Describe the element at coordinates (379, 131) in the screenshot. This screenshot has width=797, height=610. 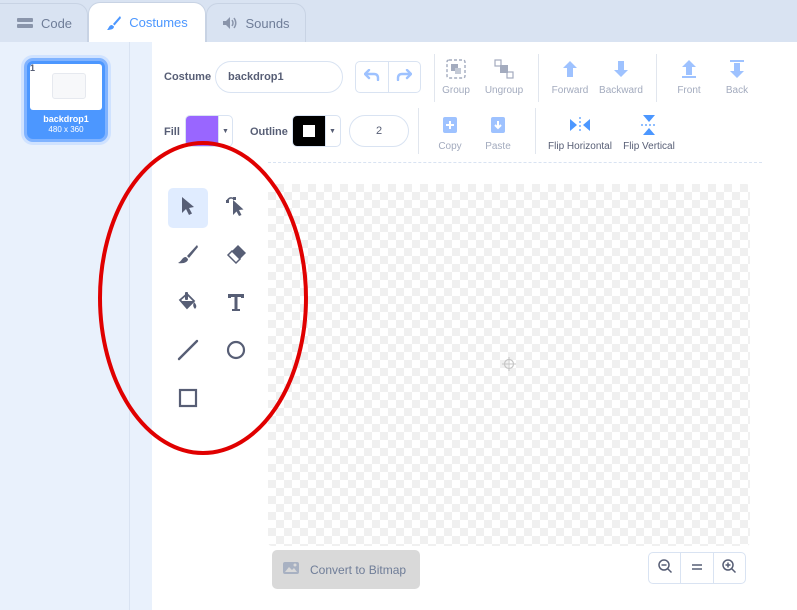
I see `outline-width-input: 2` at that location.